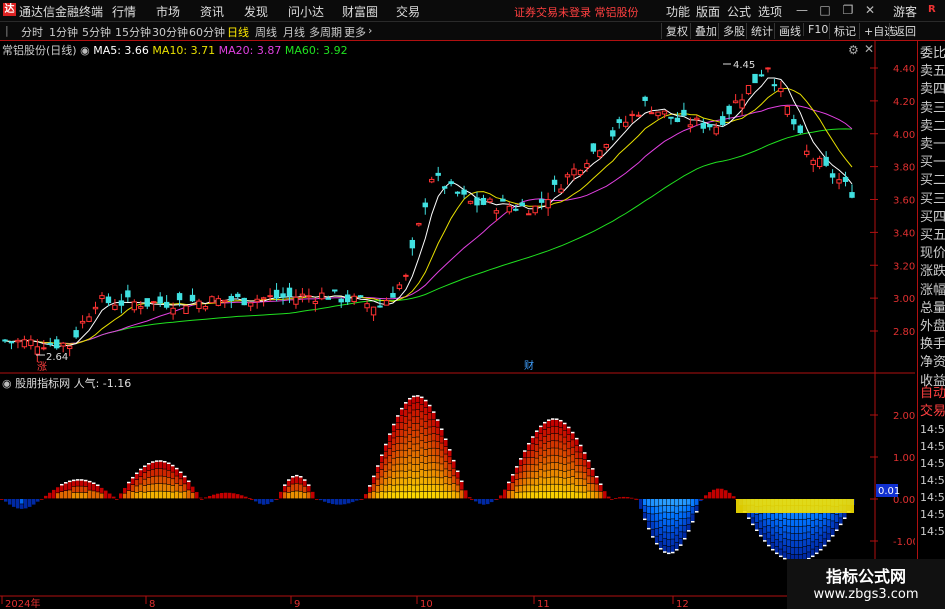 The image size is (945, 609). Describe the element at coordinates (370, 30) in the screenshot. I see `chevron-right-icon: ›` at that location.